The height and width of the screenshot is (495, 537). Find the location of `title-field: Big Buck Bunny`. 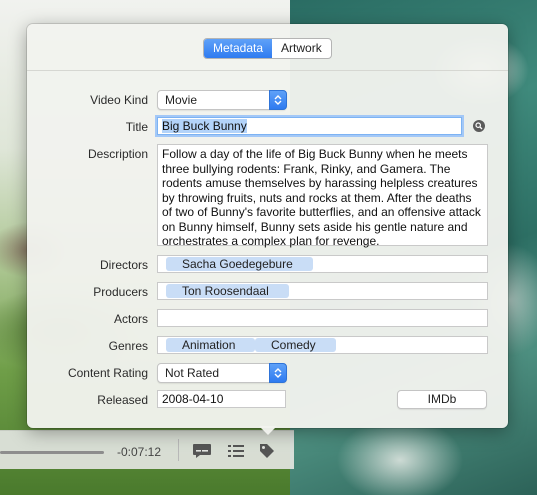

title-field: Big Buck Bunny is located at coordinates (309, 126).